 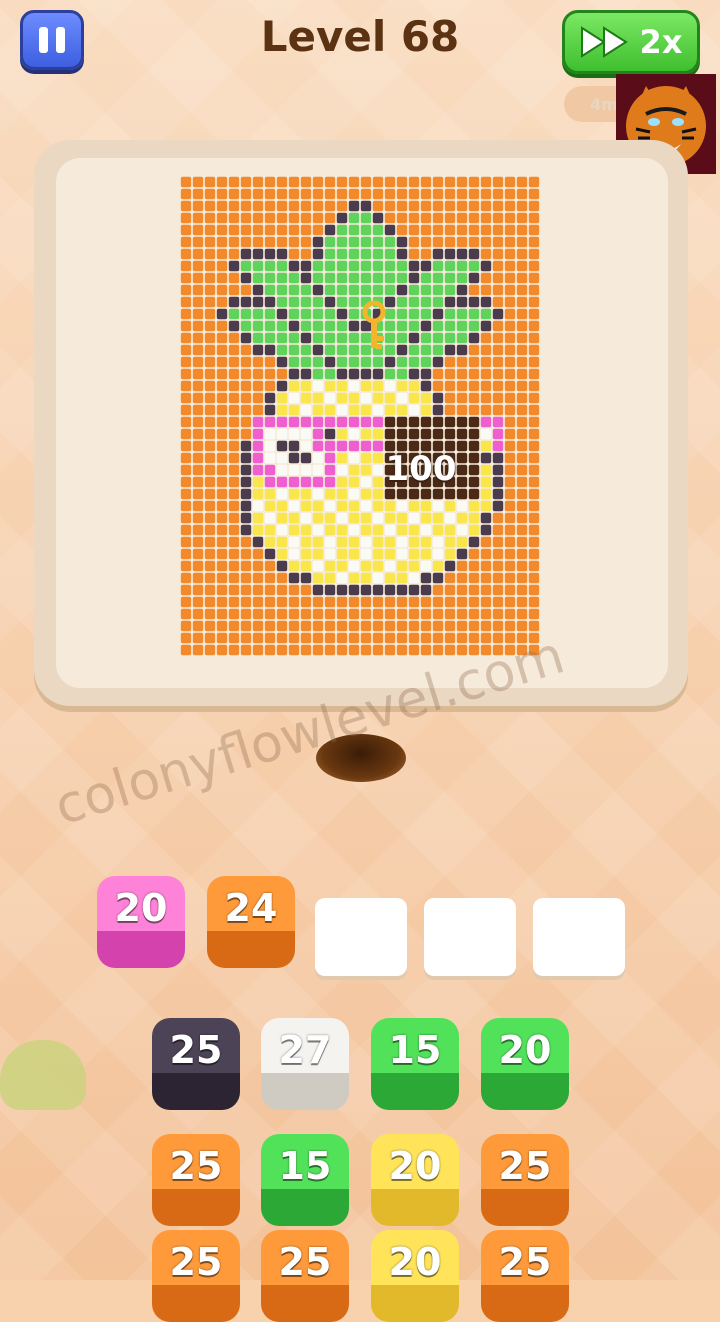 What do you see at coordinates (631, 42) in the screenshot?
I see `speed-button: 2x` at bounding box center [631, 42].